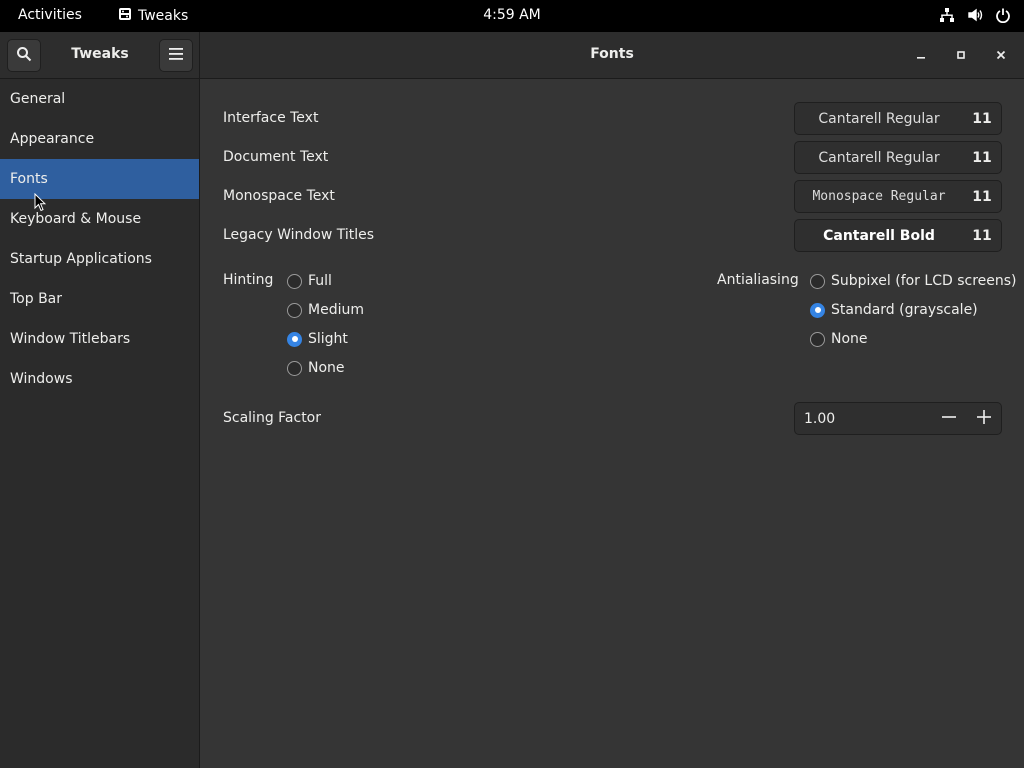 This screenshot has height=768, width=1024. I want to click on sidebar-item-general: General, so click(99, 99).